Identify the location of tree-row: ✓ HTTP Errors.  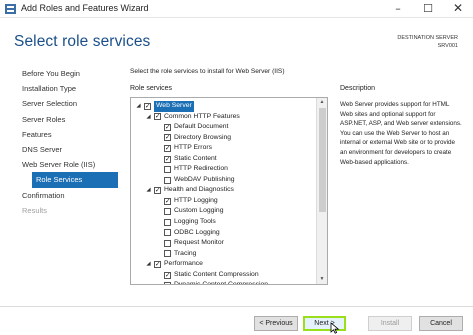
(225, 148).